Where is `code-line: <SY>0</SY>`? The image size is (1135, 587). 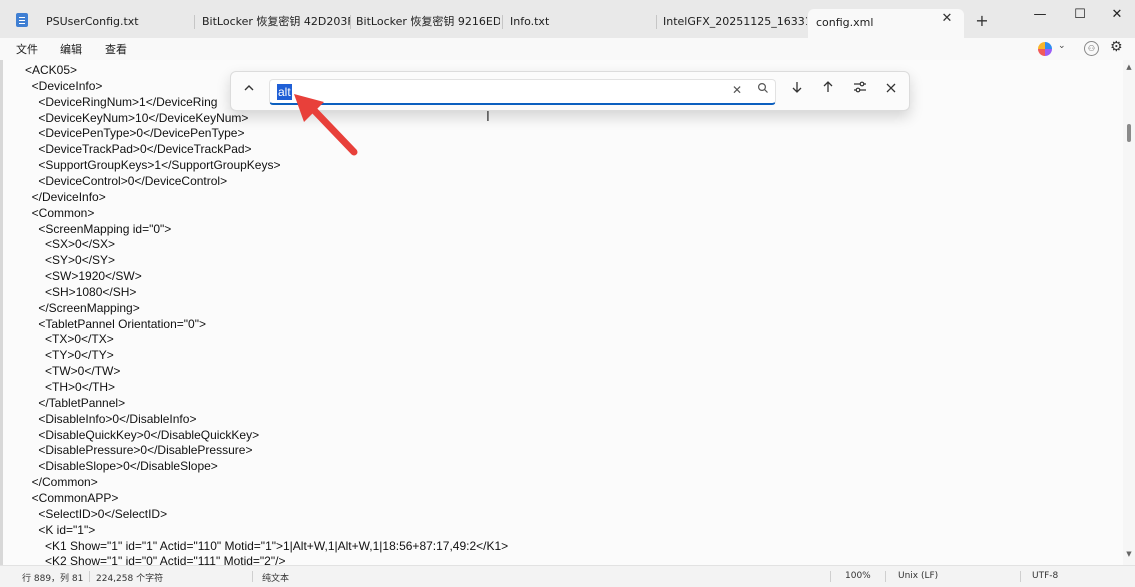
code-line: <SY>0</SY> is located at coordinates (70, 260).